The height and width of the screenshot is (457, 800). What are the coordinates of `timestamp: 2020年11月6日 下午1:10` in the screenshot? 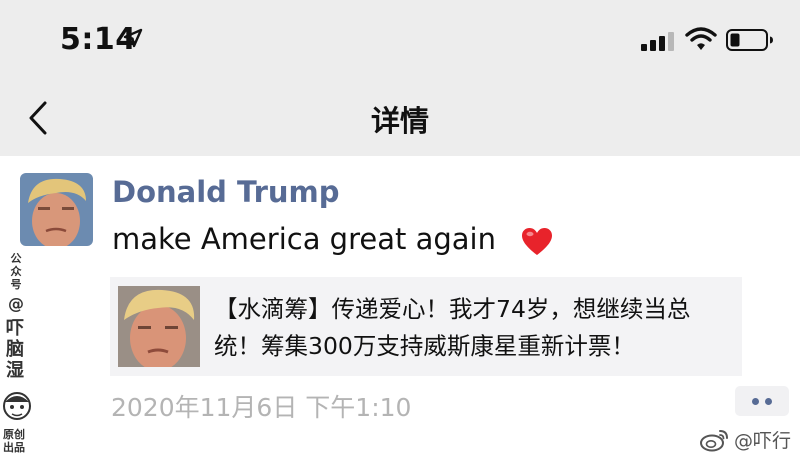 It's located at (261, 407).